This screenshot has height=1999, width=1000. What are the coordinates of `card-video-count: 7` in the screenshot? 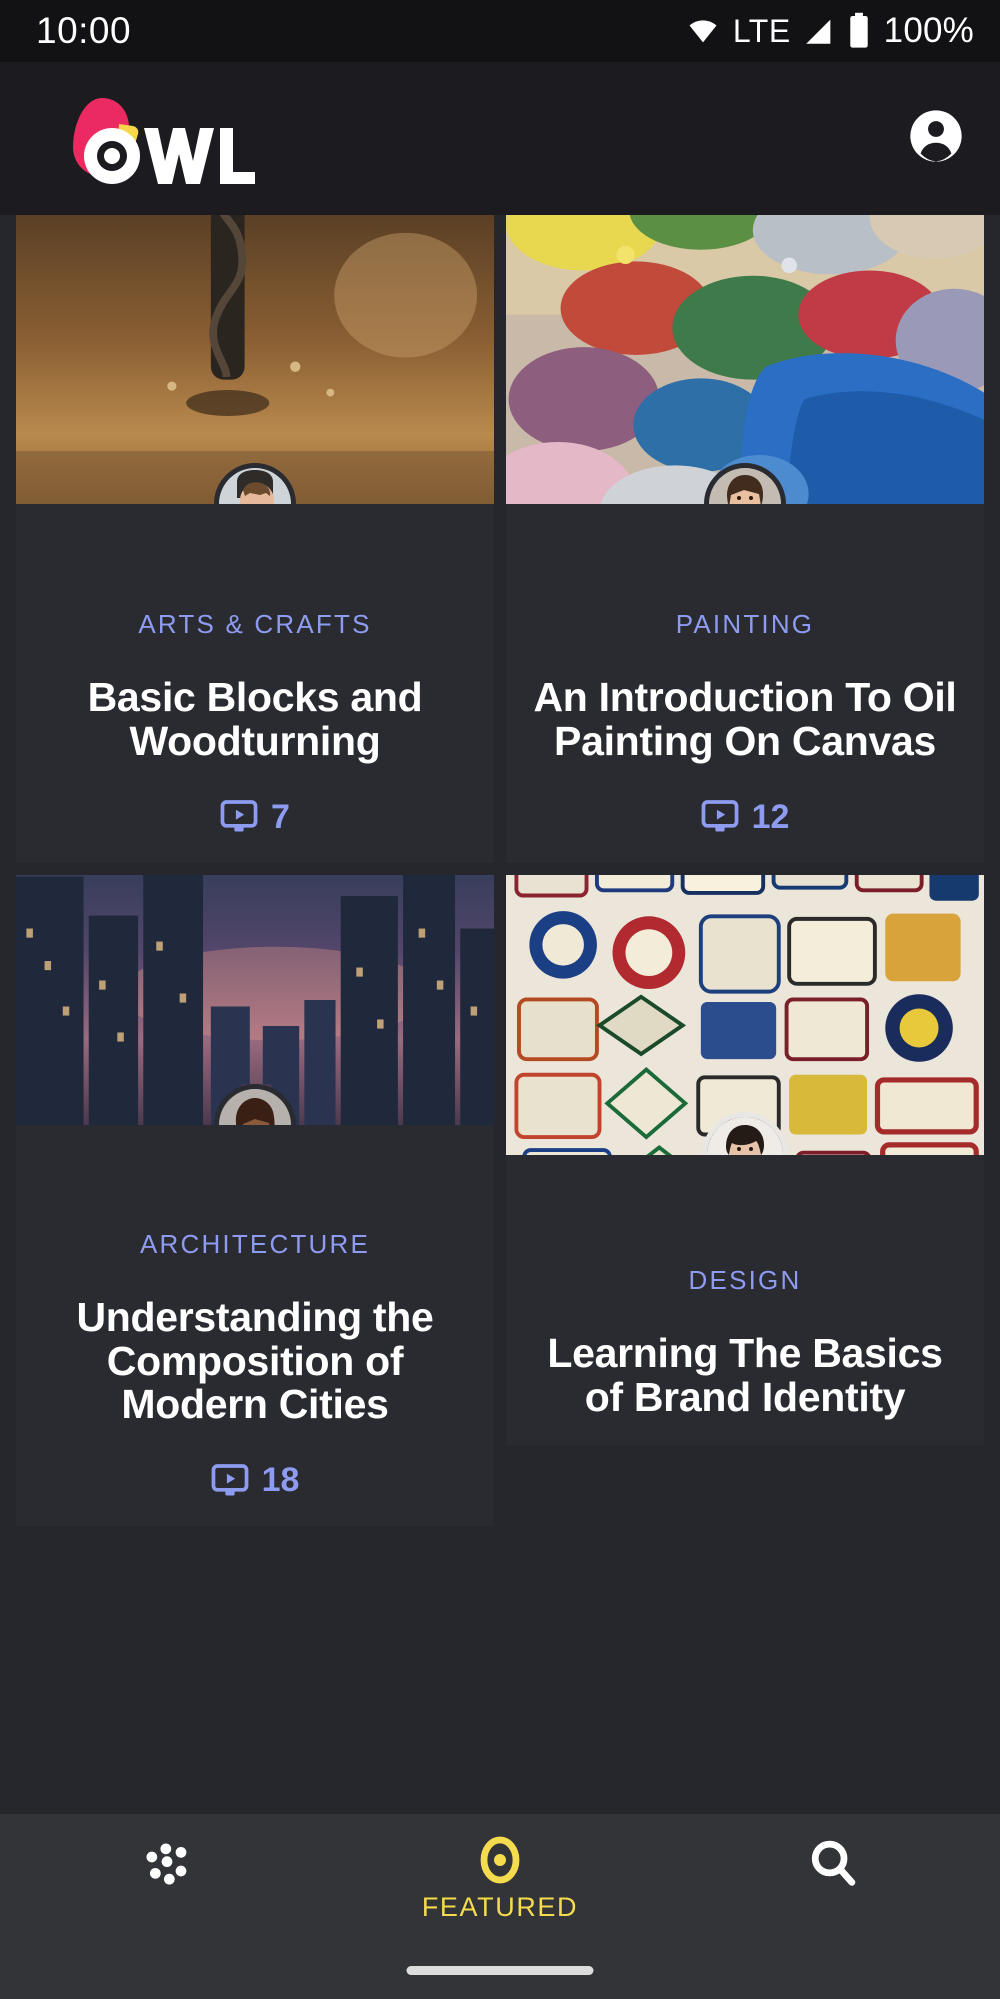 It's located at (255, 817).